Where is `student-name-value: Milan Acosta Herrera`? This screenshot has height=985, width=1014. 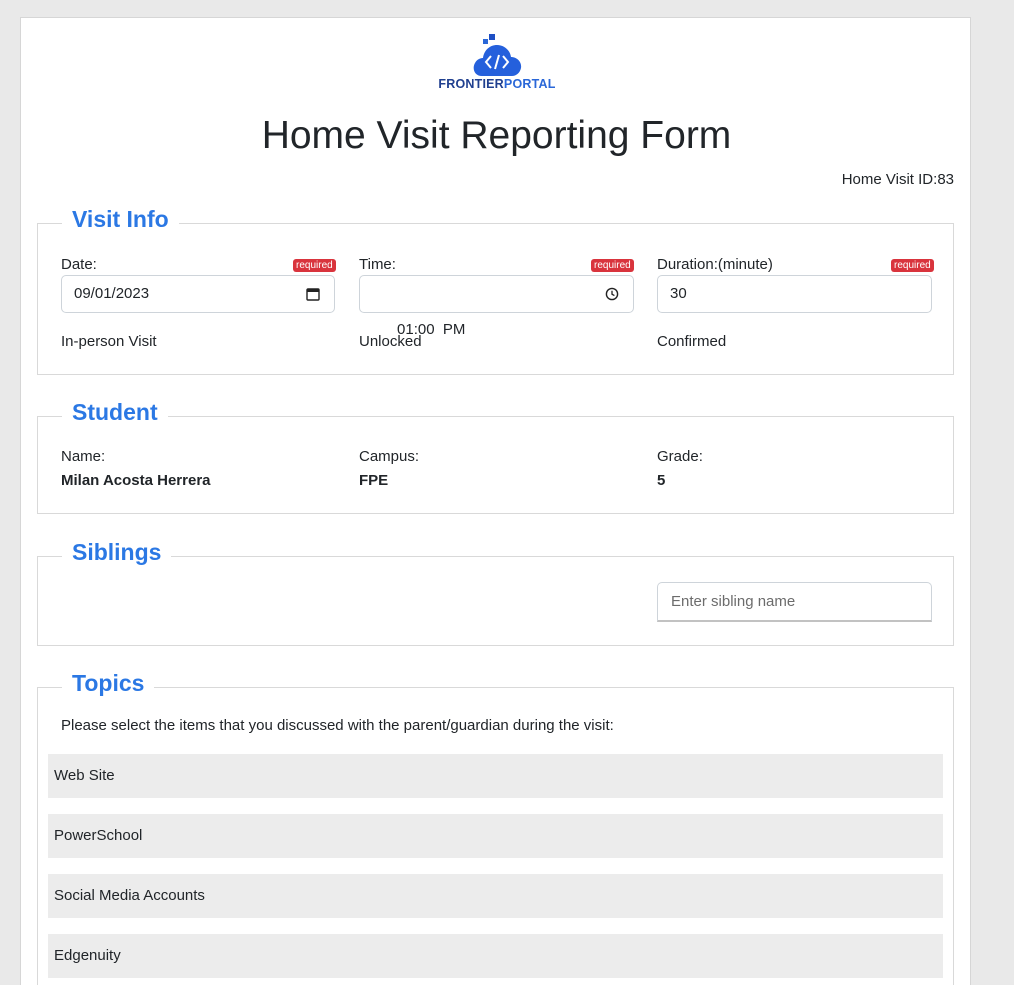
student-name-value: Milan Acosta Herrera is located at coordinates (136, 480).